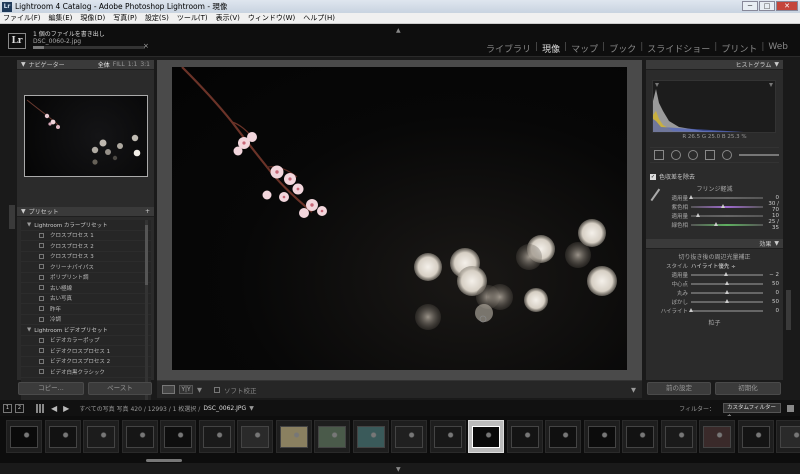 The height and width of the screenshot is (474, 800). I want to click on current-filename: DSC_0062.JPG, so click(224, 408).